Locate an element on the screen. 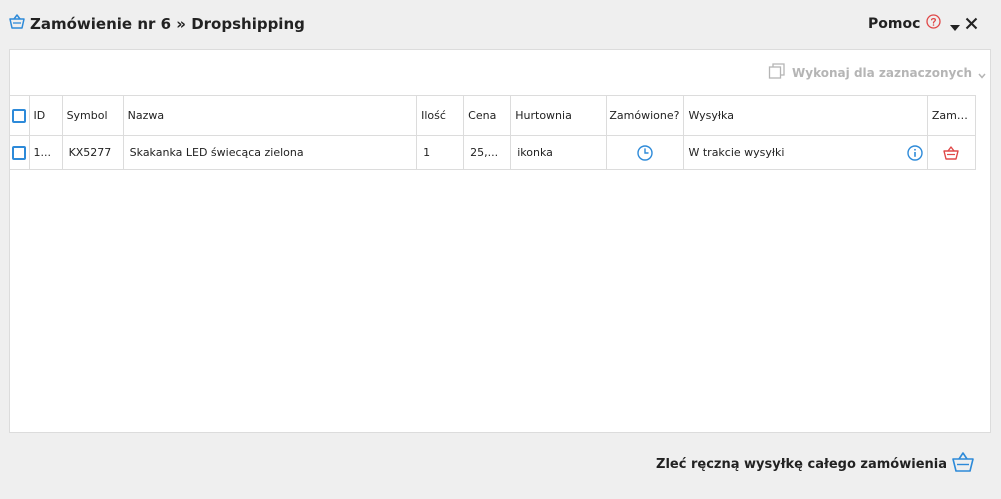  cell-zamowione is located at coordinates (645, 152).